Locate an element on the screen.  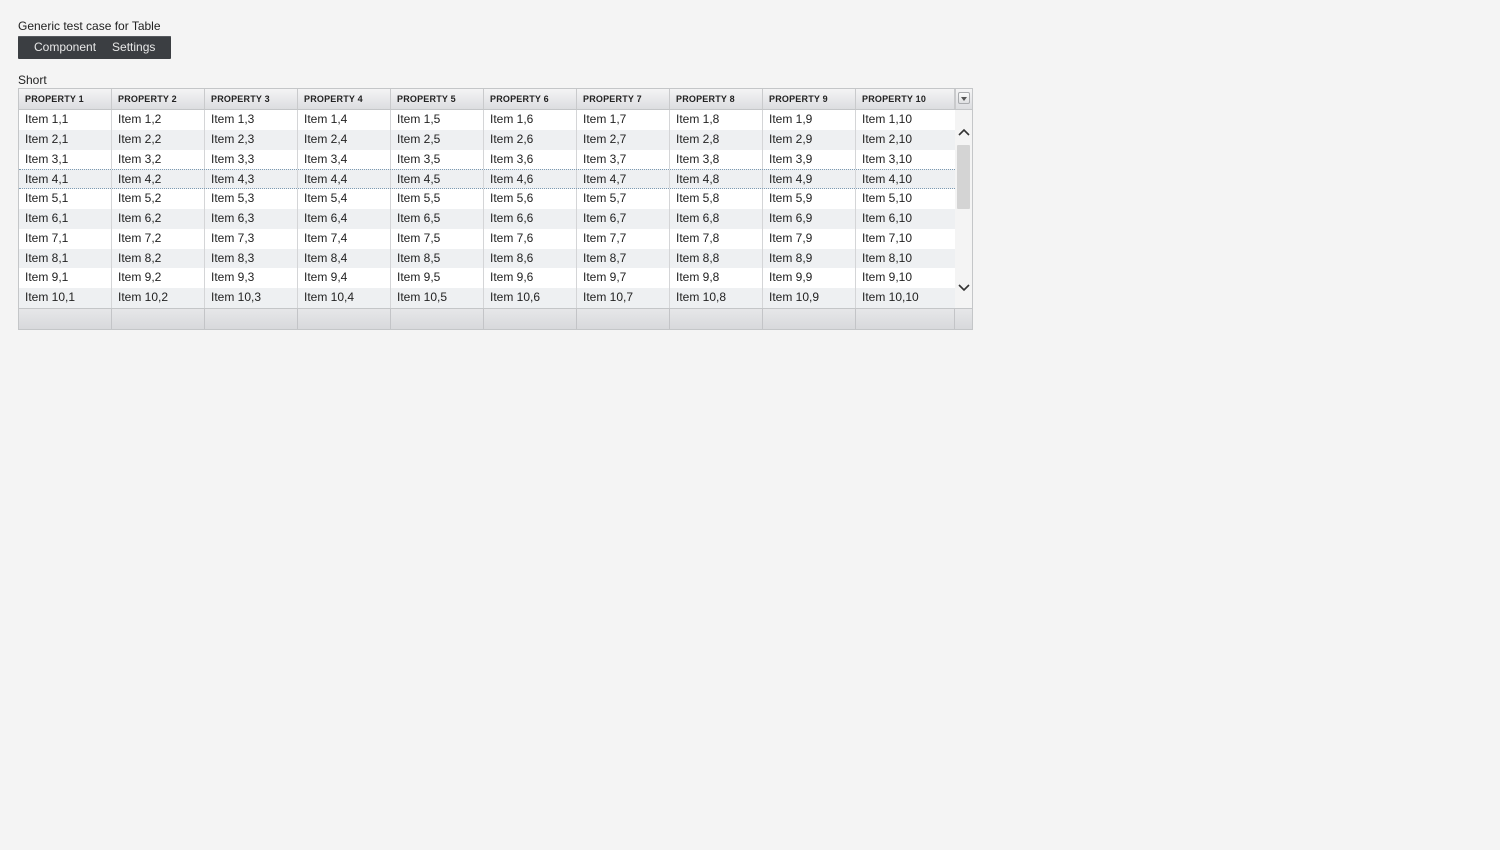
table-cell: Item 5,10 is located at coordinates (887, 198).